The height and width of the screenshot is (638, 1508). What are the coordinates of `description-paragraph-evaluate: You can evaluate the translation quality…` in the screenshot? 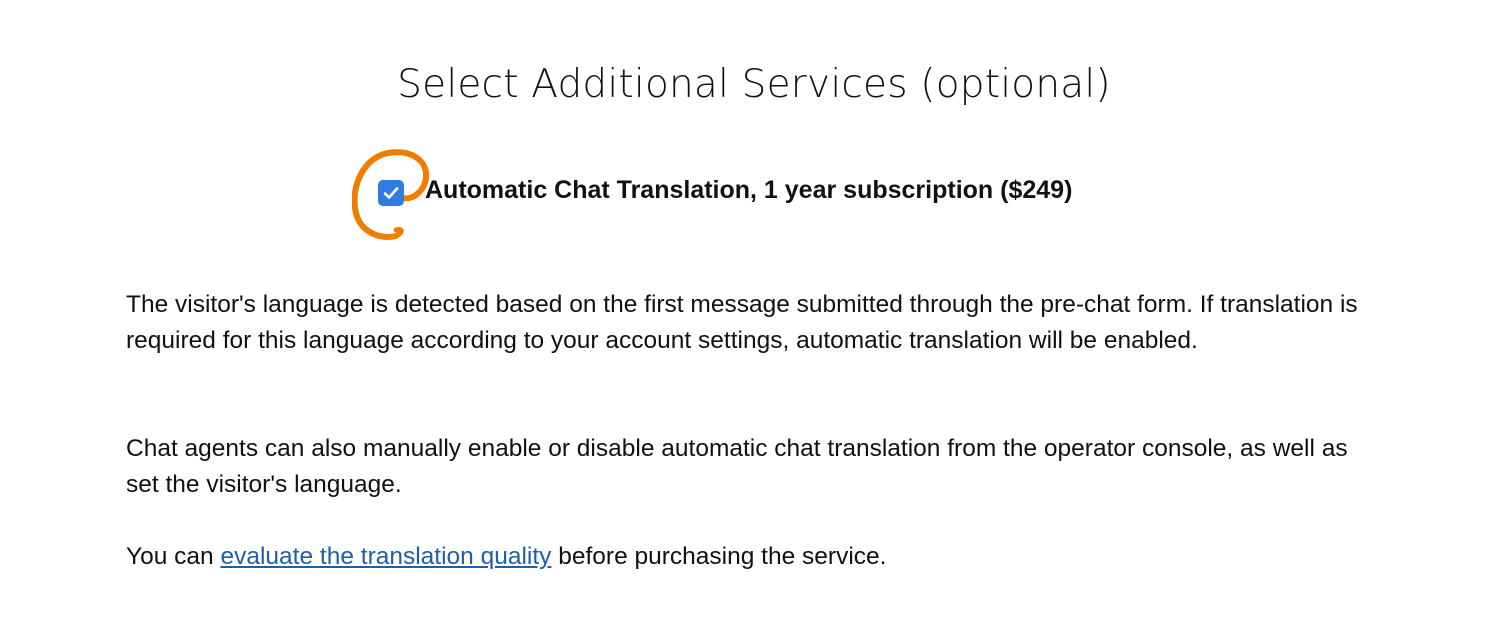 It's located at (756, 557).